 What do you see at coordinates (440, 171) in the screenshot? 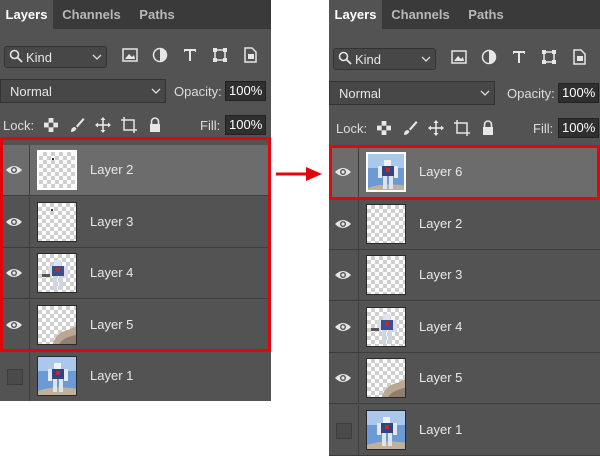
I see `layer-name: Layer 6` at bounding box center [440, 171].